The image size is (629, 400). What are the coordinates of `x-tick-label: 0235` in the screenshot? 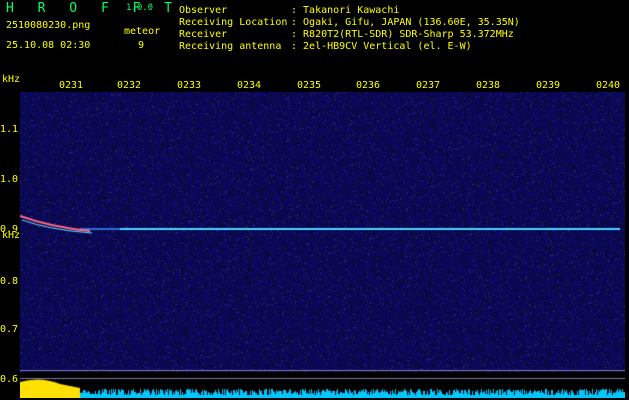 It's located at (309, 85).